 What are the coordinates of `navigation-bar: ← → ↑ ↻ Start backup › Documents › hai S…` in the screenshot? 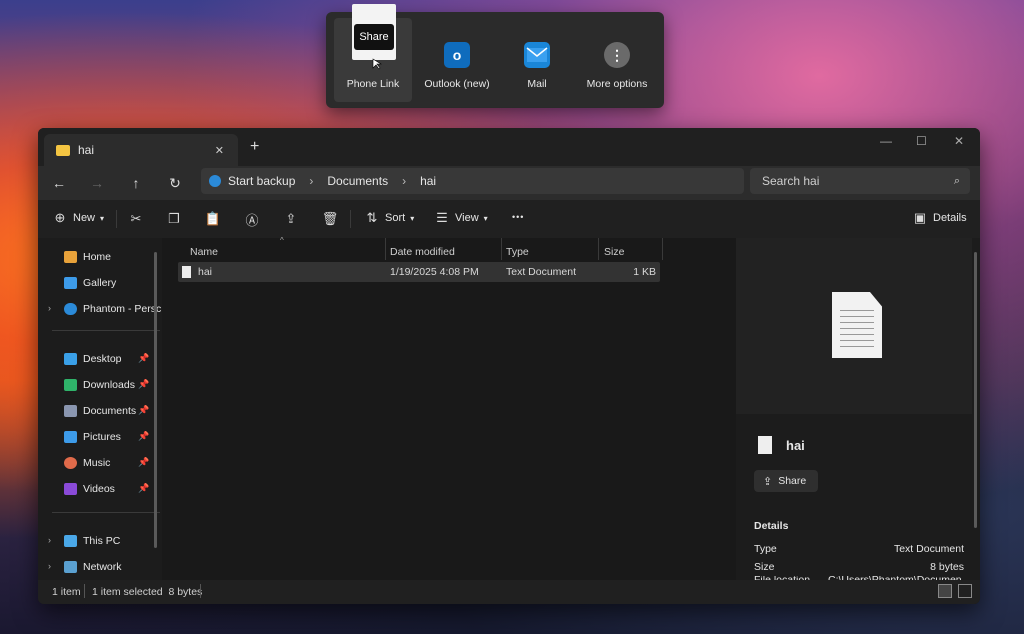 It's located at (509, 183).